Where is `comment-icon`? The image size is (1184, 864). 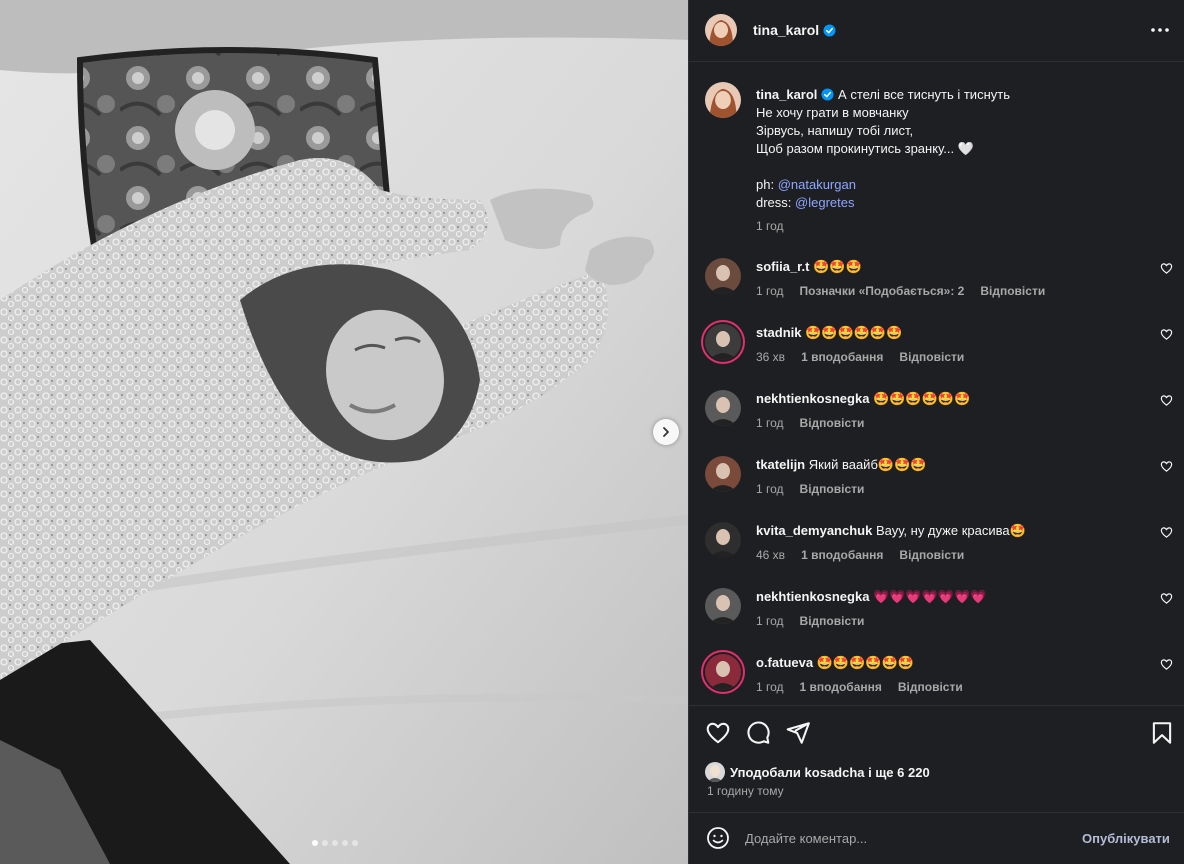 comment-icon is located at coordinates (758, 732).